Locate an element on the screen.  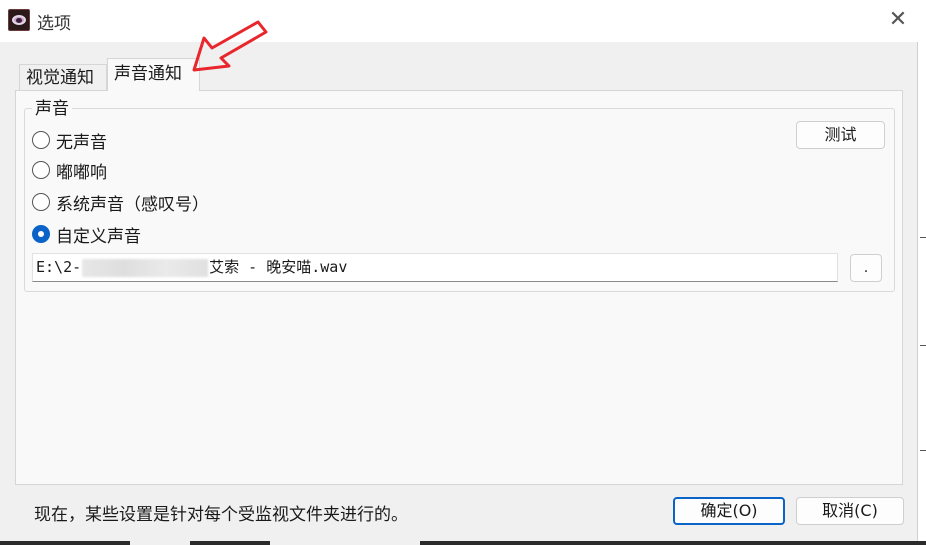
radio-label: 无声音 is located at coordinates (81, 142).